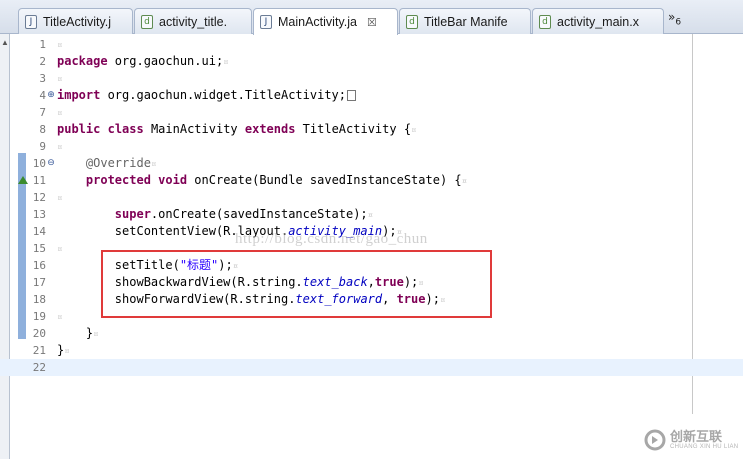 This screenshot has width=743, height=459. What do you see at coordinates (42, 129) in the screenshot?
I see `line-number: 8` at bounding box center [42, 129].